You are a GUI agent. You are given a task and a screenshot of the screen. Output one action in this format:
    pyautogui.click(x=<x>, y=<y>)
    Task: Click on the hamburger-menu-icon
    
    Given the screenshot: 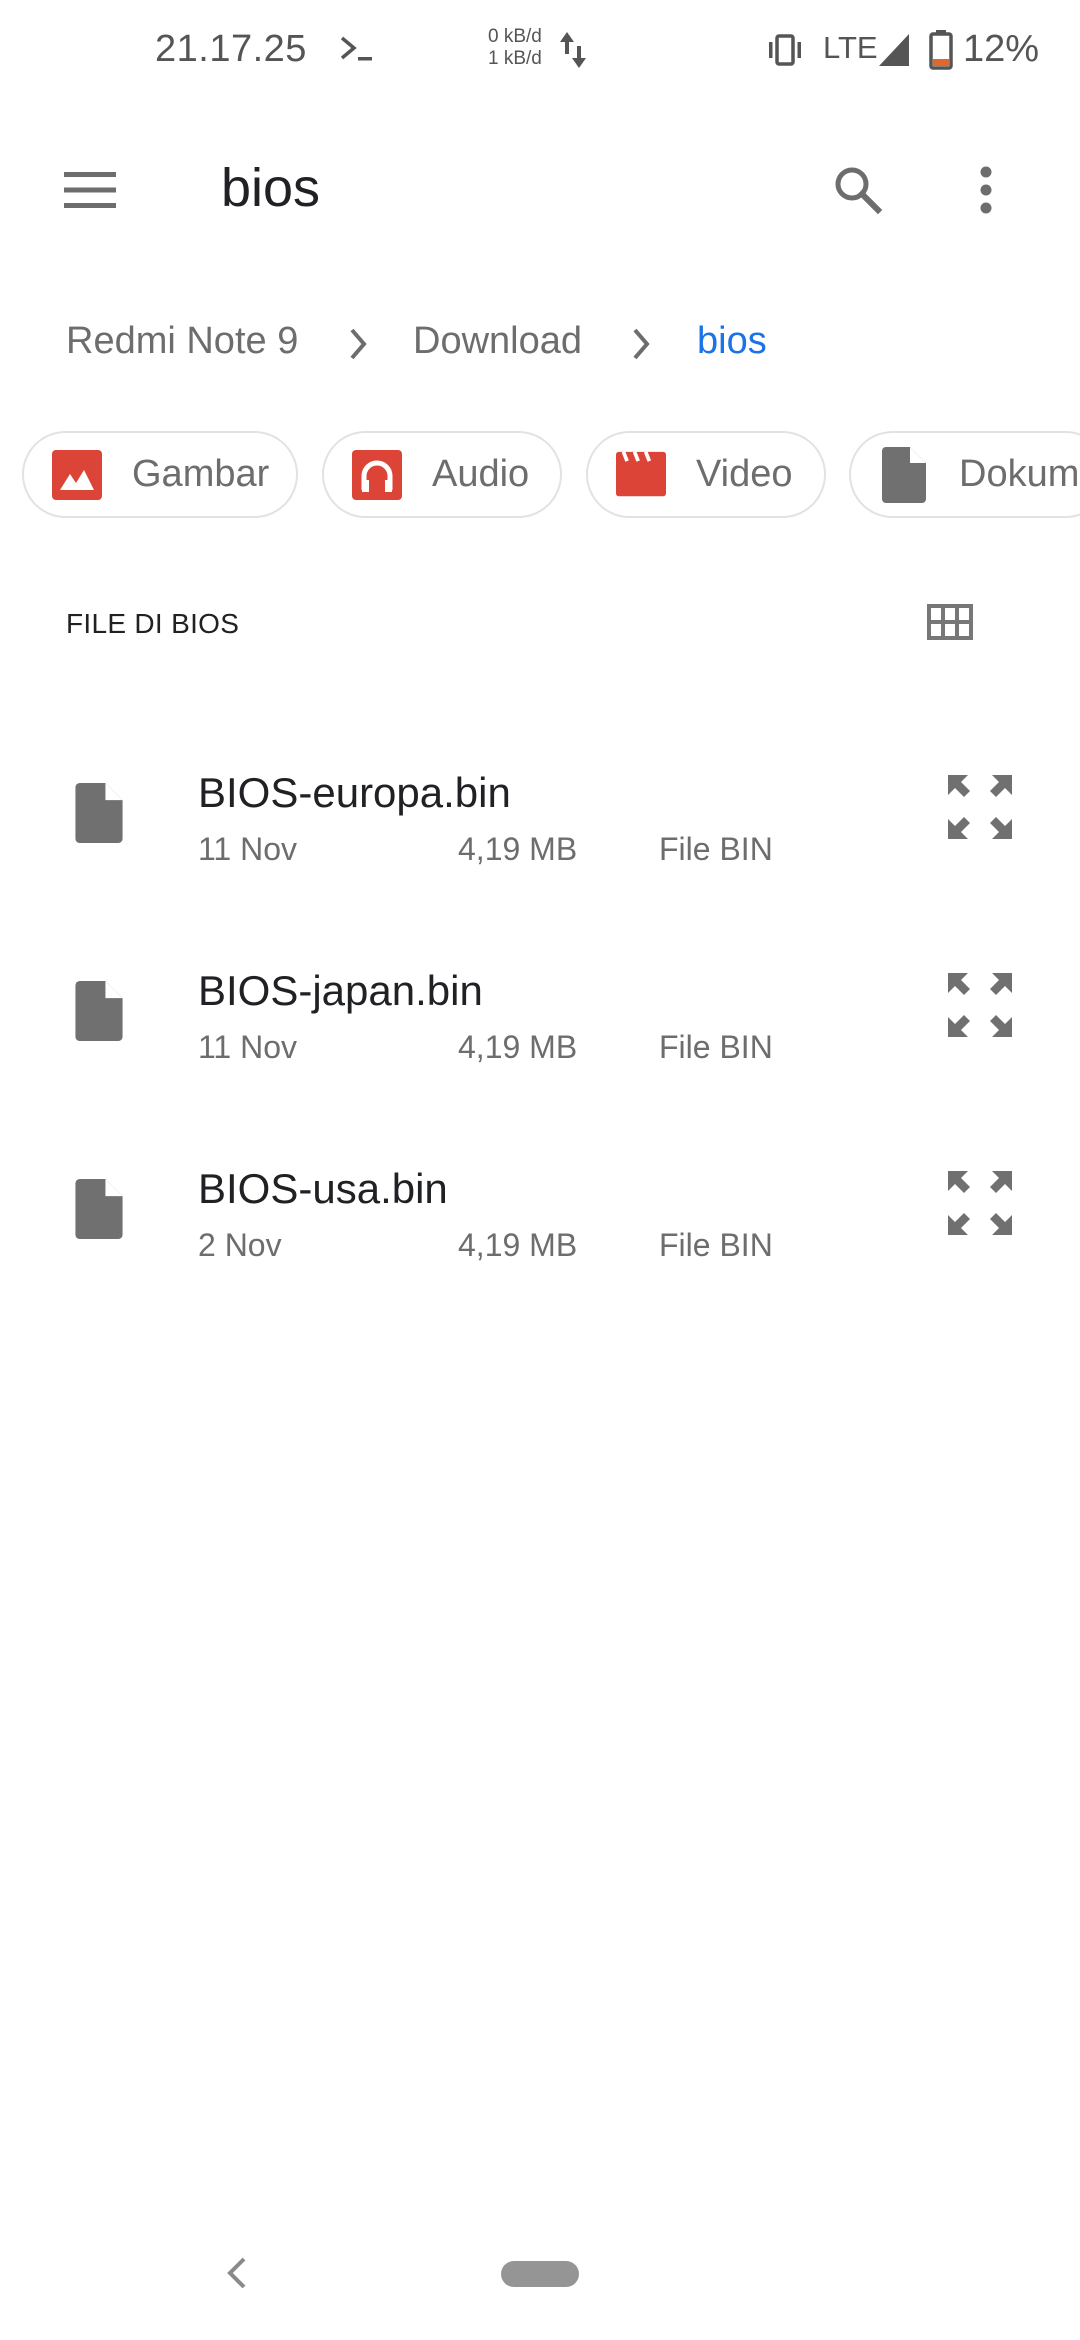 What is the action you would take?
    pyautogui.click(x=90, y=190)
    